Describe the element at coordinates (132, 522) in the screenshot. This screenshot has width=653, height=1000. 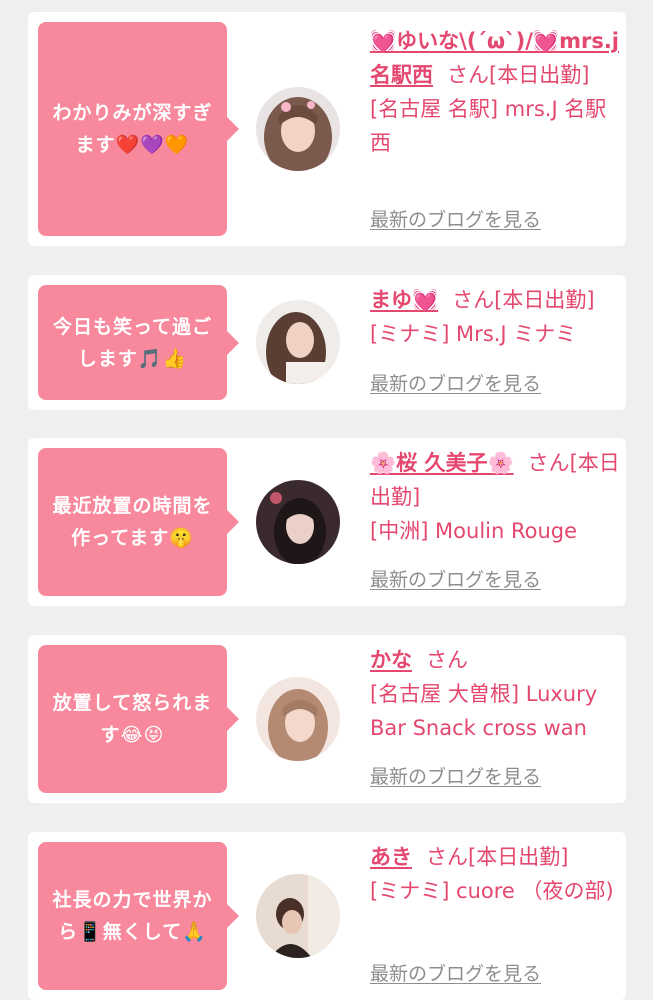
I see `comment-text: 最近放置の時間を作ってます🤫` at that location.